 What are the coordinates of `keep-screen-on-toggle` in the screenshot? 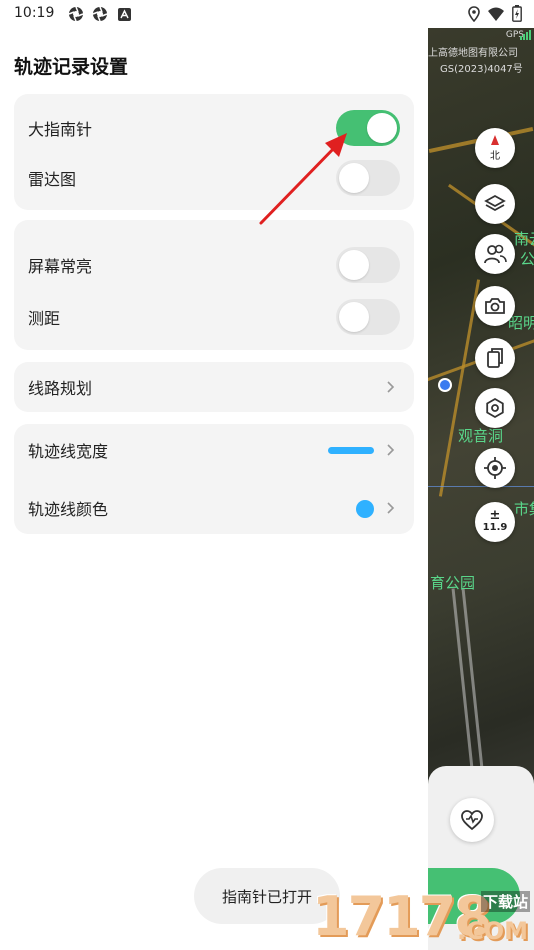 It's located at (368, 265).